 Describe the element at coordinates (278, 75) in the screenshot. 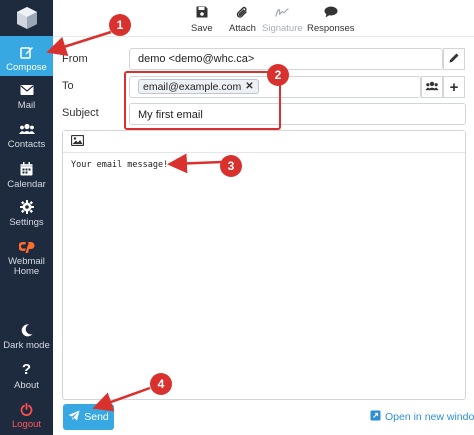

I see `annotation-badge-2: 2` at that location.